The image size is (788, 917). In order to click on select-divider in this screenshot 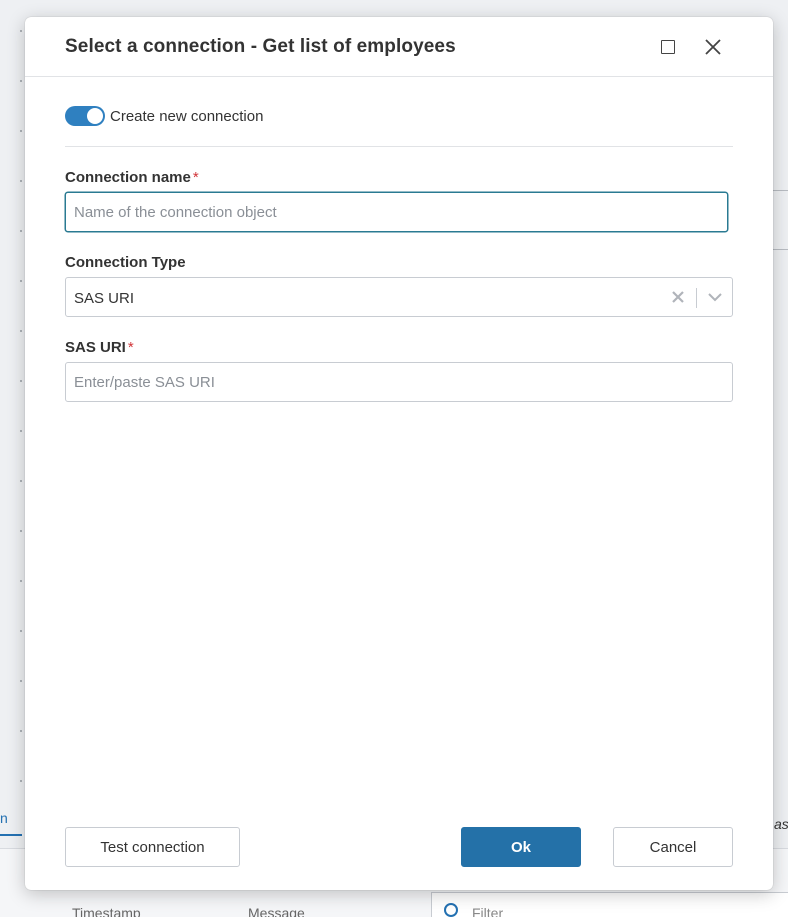, I will do `click(696, 298)`.